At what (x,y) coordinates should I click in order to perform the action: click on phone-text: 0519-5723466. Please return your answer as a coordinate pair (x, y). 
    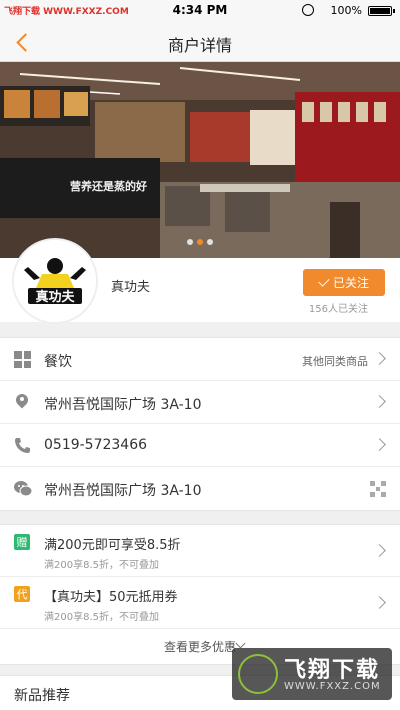
    Looking at the image, I should click on (96, 445).